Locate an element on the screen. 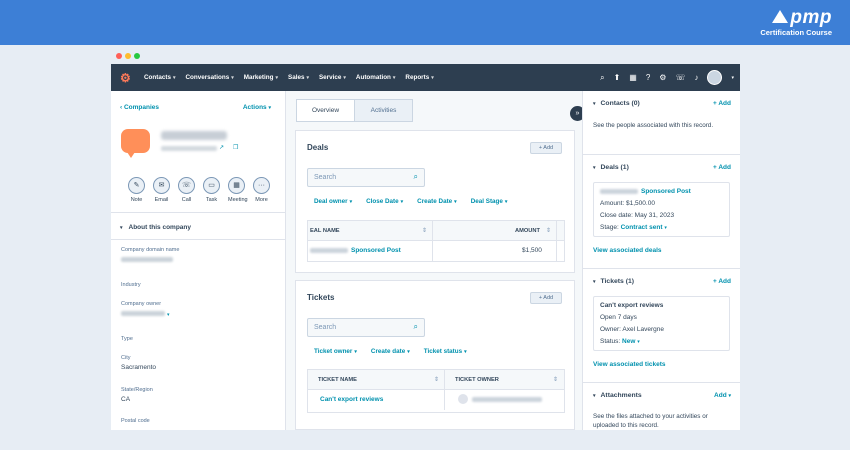 The height and width of the screenshot is (450, 850). email-action: ✉ Email is located at coordinates (161, 190).